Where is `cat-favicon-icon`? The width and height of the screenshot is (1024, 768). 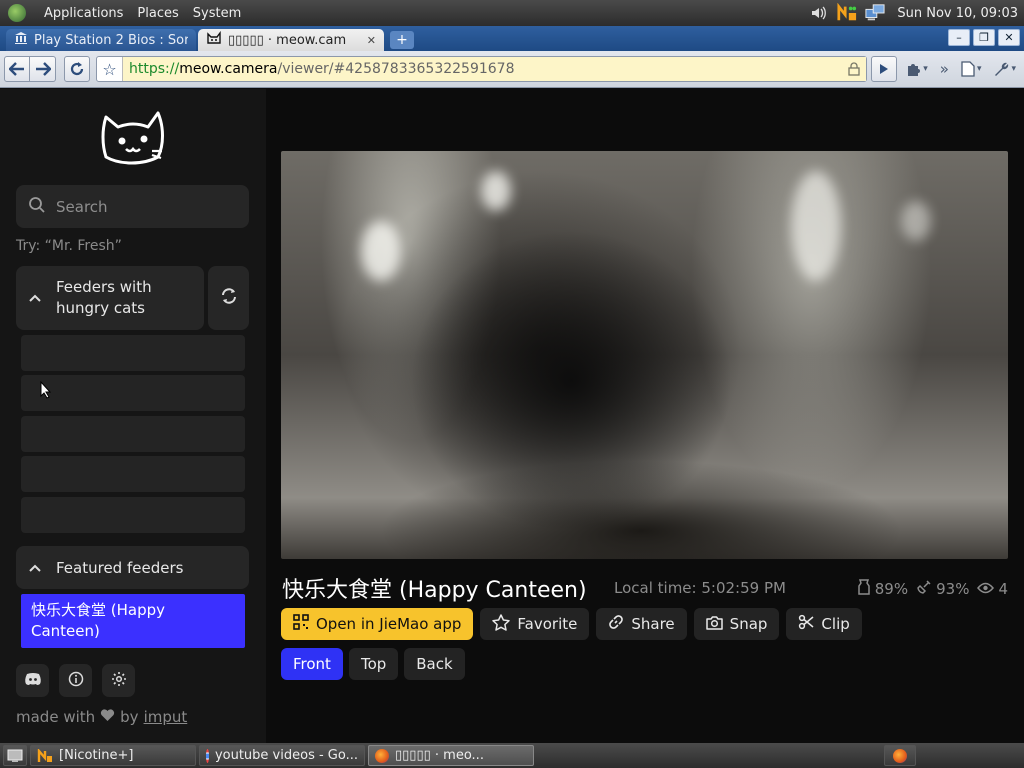
cat-favicon-icon is located at coordinates (214, 39).